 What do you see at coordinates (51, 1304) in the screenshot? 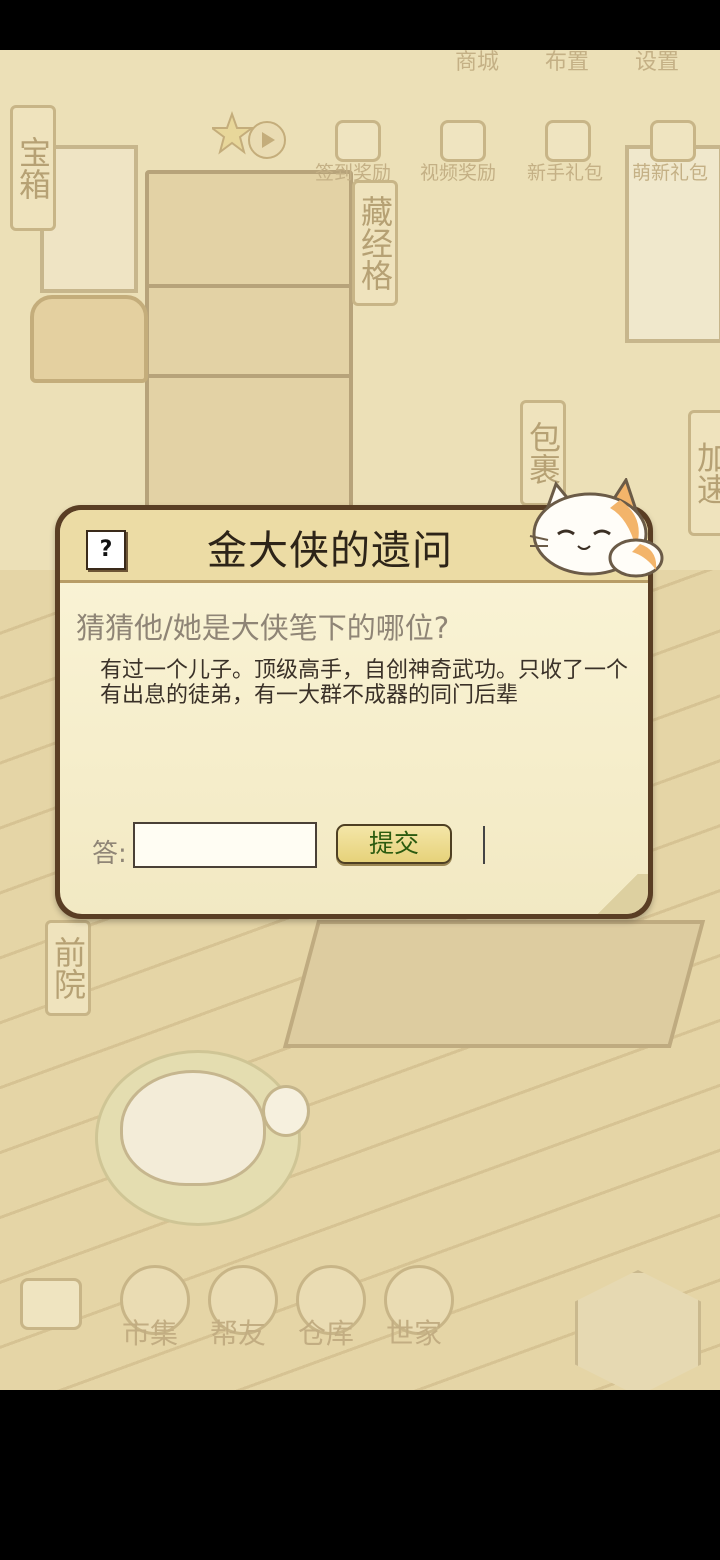
I see `chat-icon` at bounding box center [51, 1304].